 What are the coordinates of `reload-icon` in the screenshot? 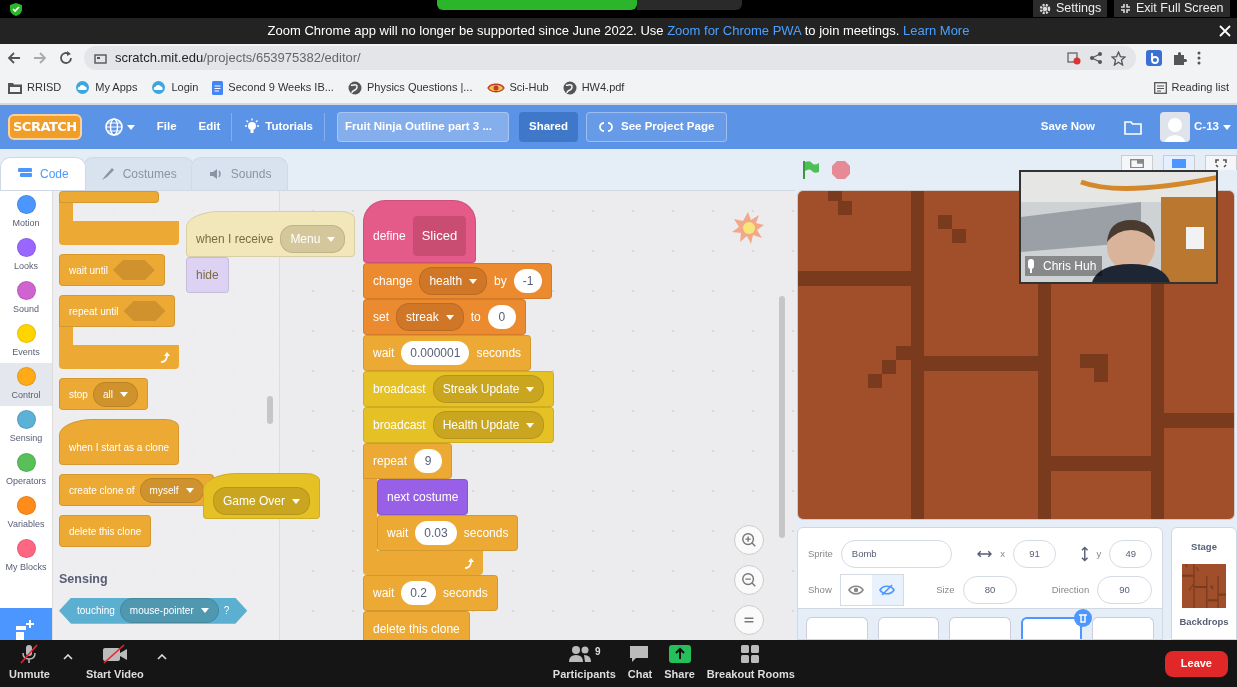 It's located at (66, 58).